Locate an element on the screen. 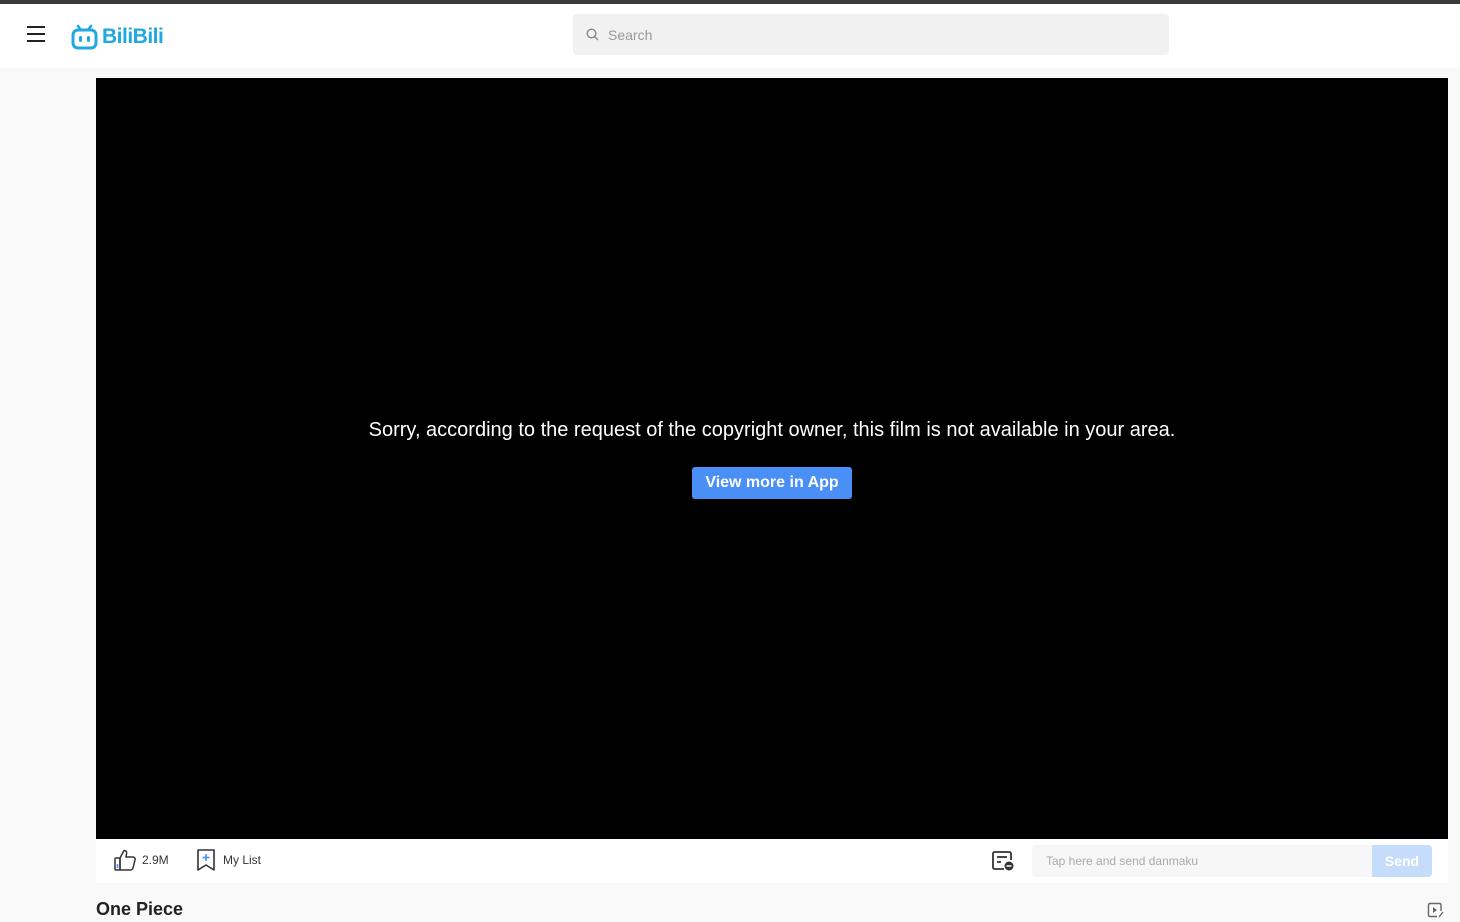 The width and height of the screenshot is (1460, 922). search-input is located at coordinates (878, 34).